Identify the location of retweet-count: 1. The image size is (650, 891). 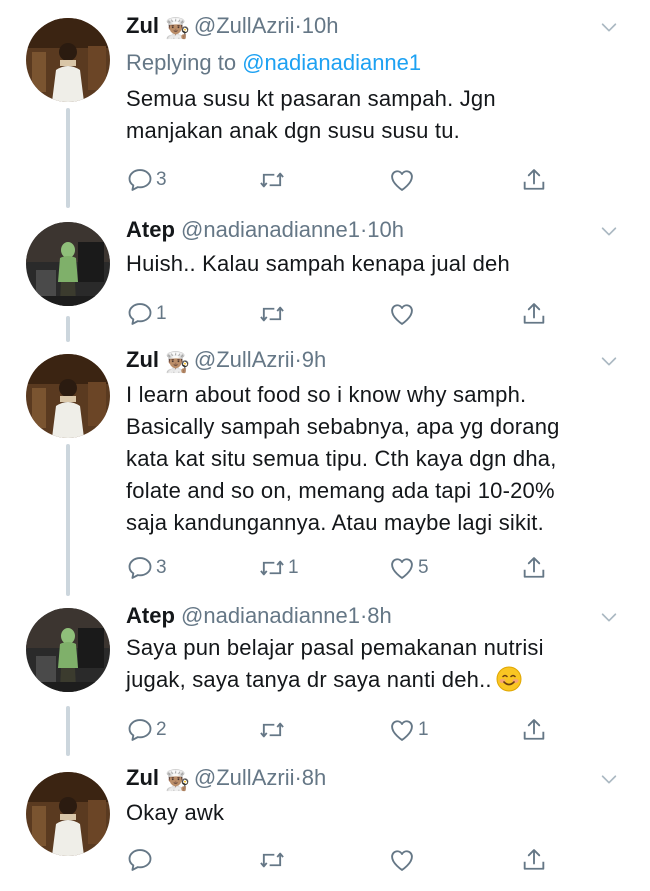
(293, 567).